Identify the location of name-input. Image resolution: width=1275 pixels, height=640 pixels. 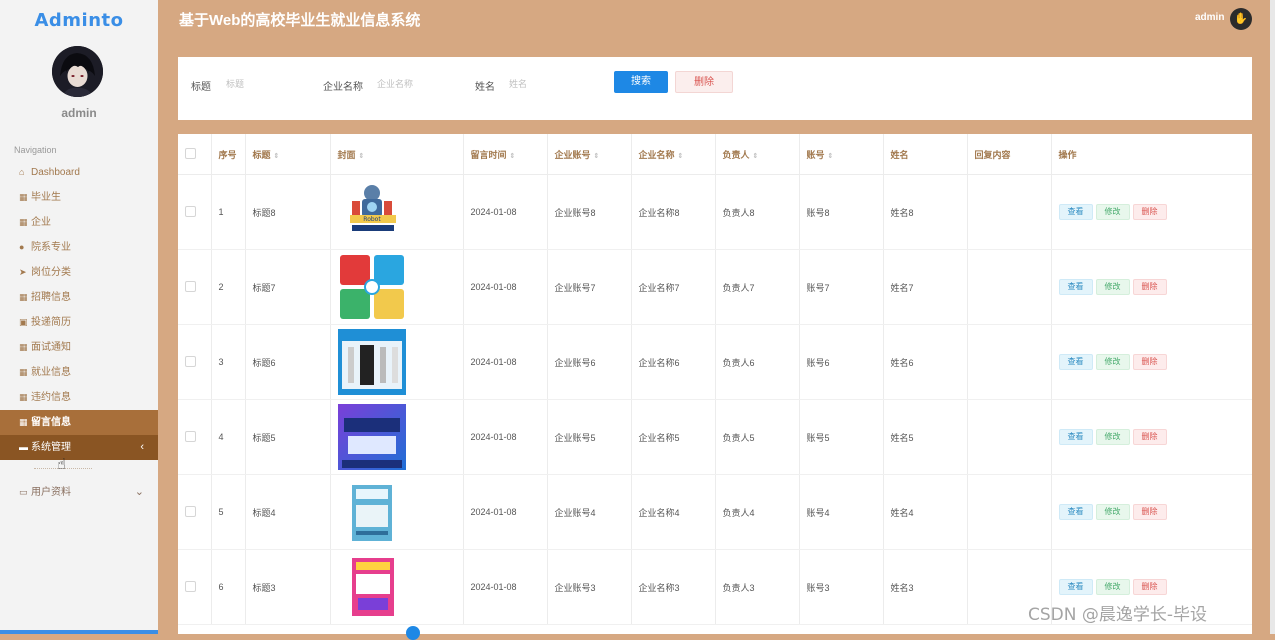
(549, 84).